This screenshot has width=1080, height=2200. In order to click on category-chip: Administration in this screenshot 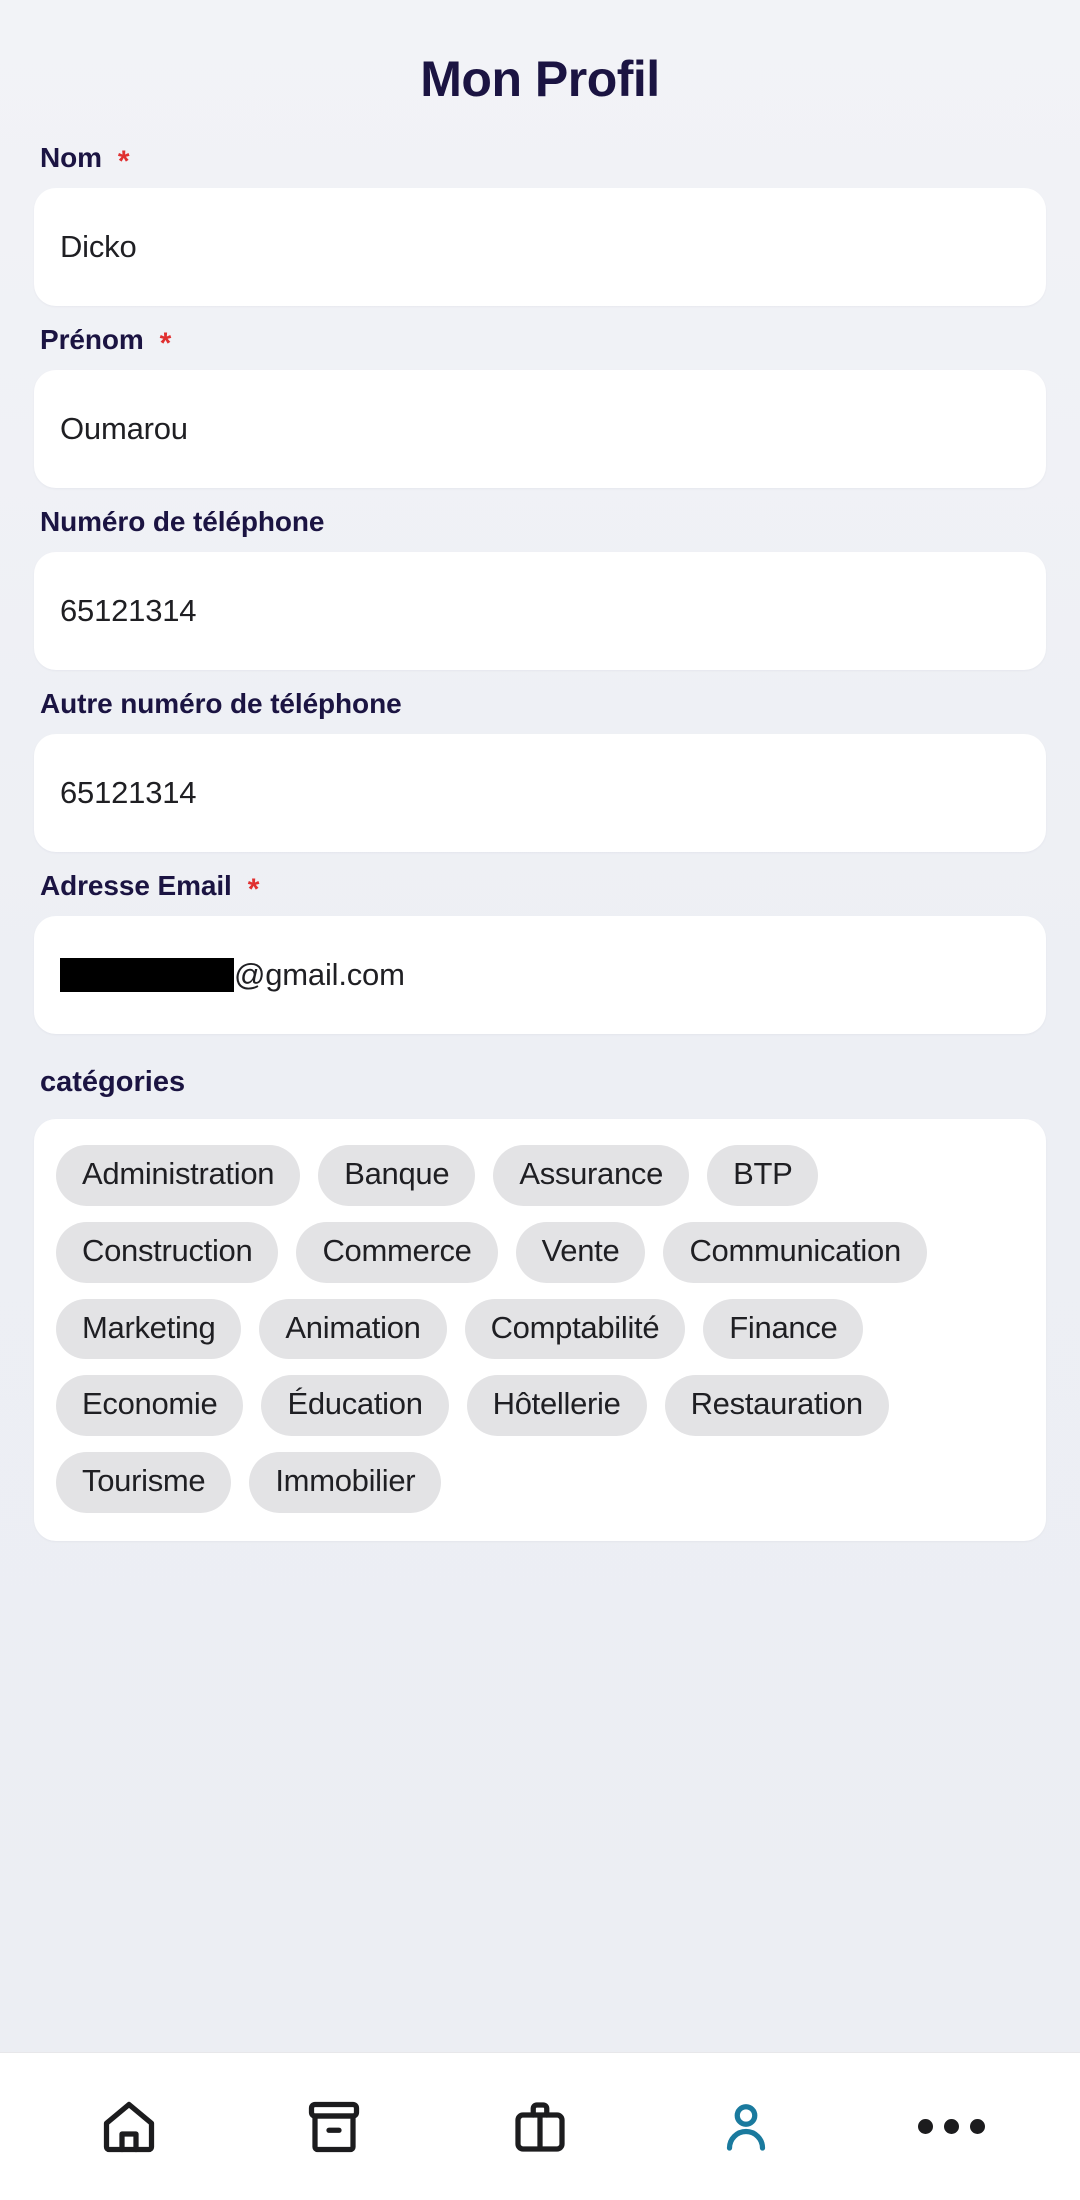, I will do `click(178, 1175)`.